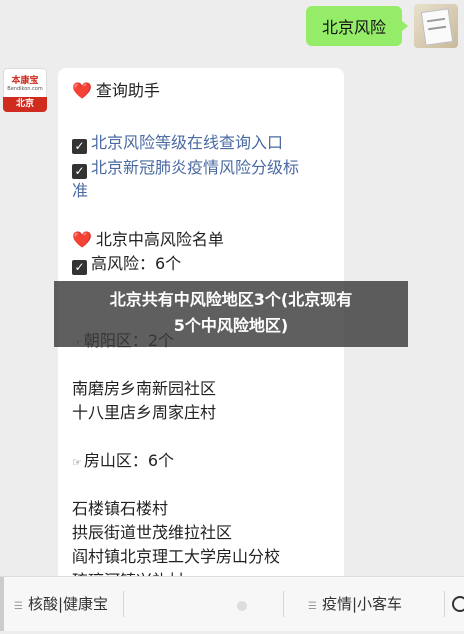 This screenshot has width=464, height=634. What do you see at coordinates (203, 91) in the screenshot?
I see `section-title-query: ❤️ 查询助手` at bounding box center [203, 91].